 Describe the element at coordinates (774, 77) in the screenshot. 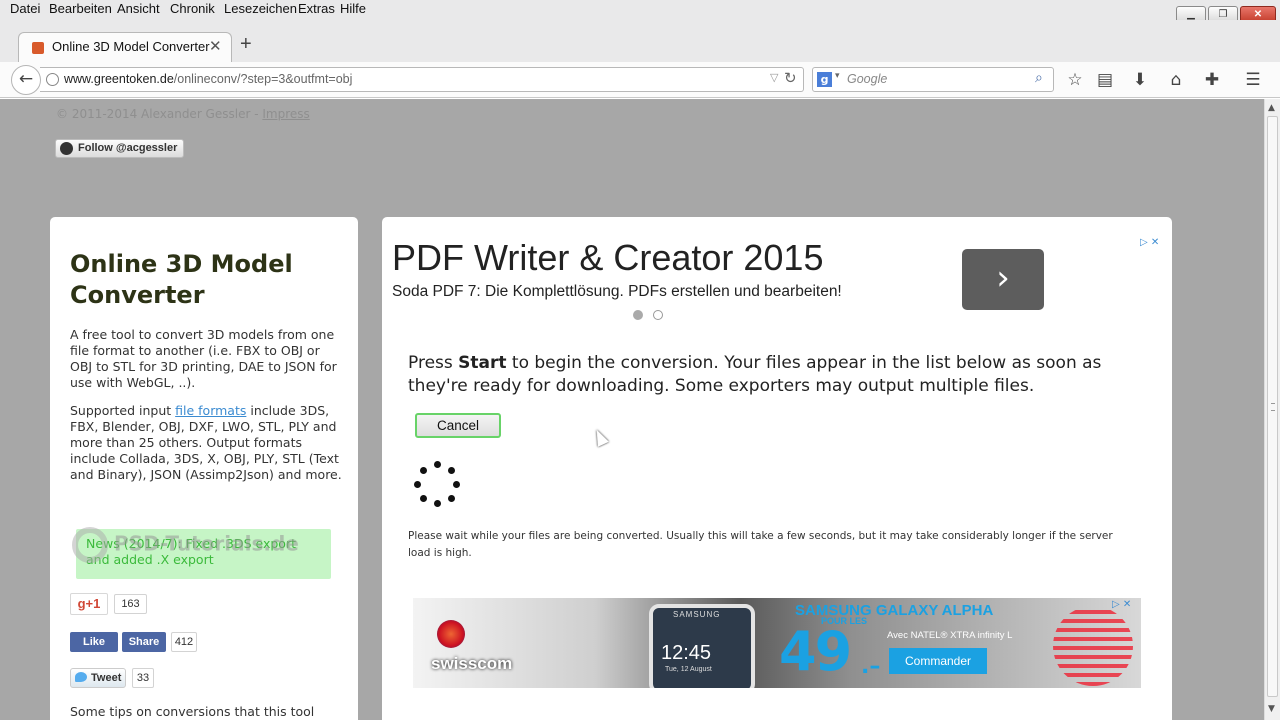

I see `url-dropdown-icon: ▽` at that location.